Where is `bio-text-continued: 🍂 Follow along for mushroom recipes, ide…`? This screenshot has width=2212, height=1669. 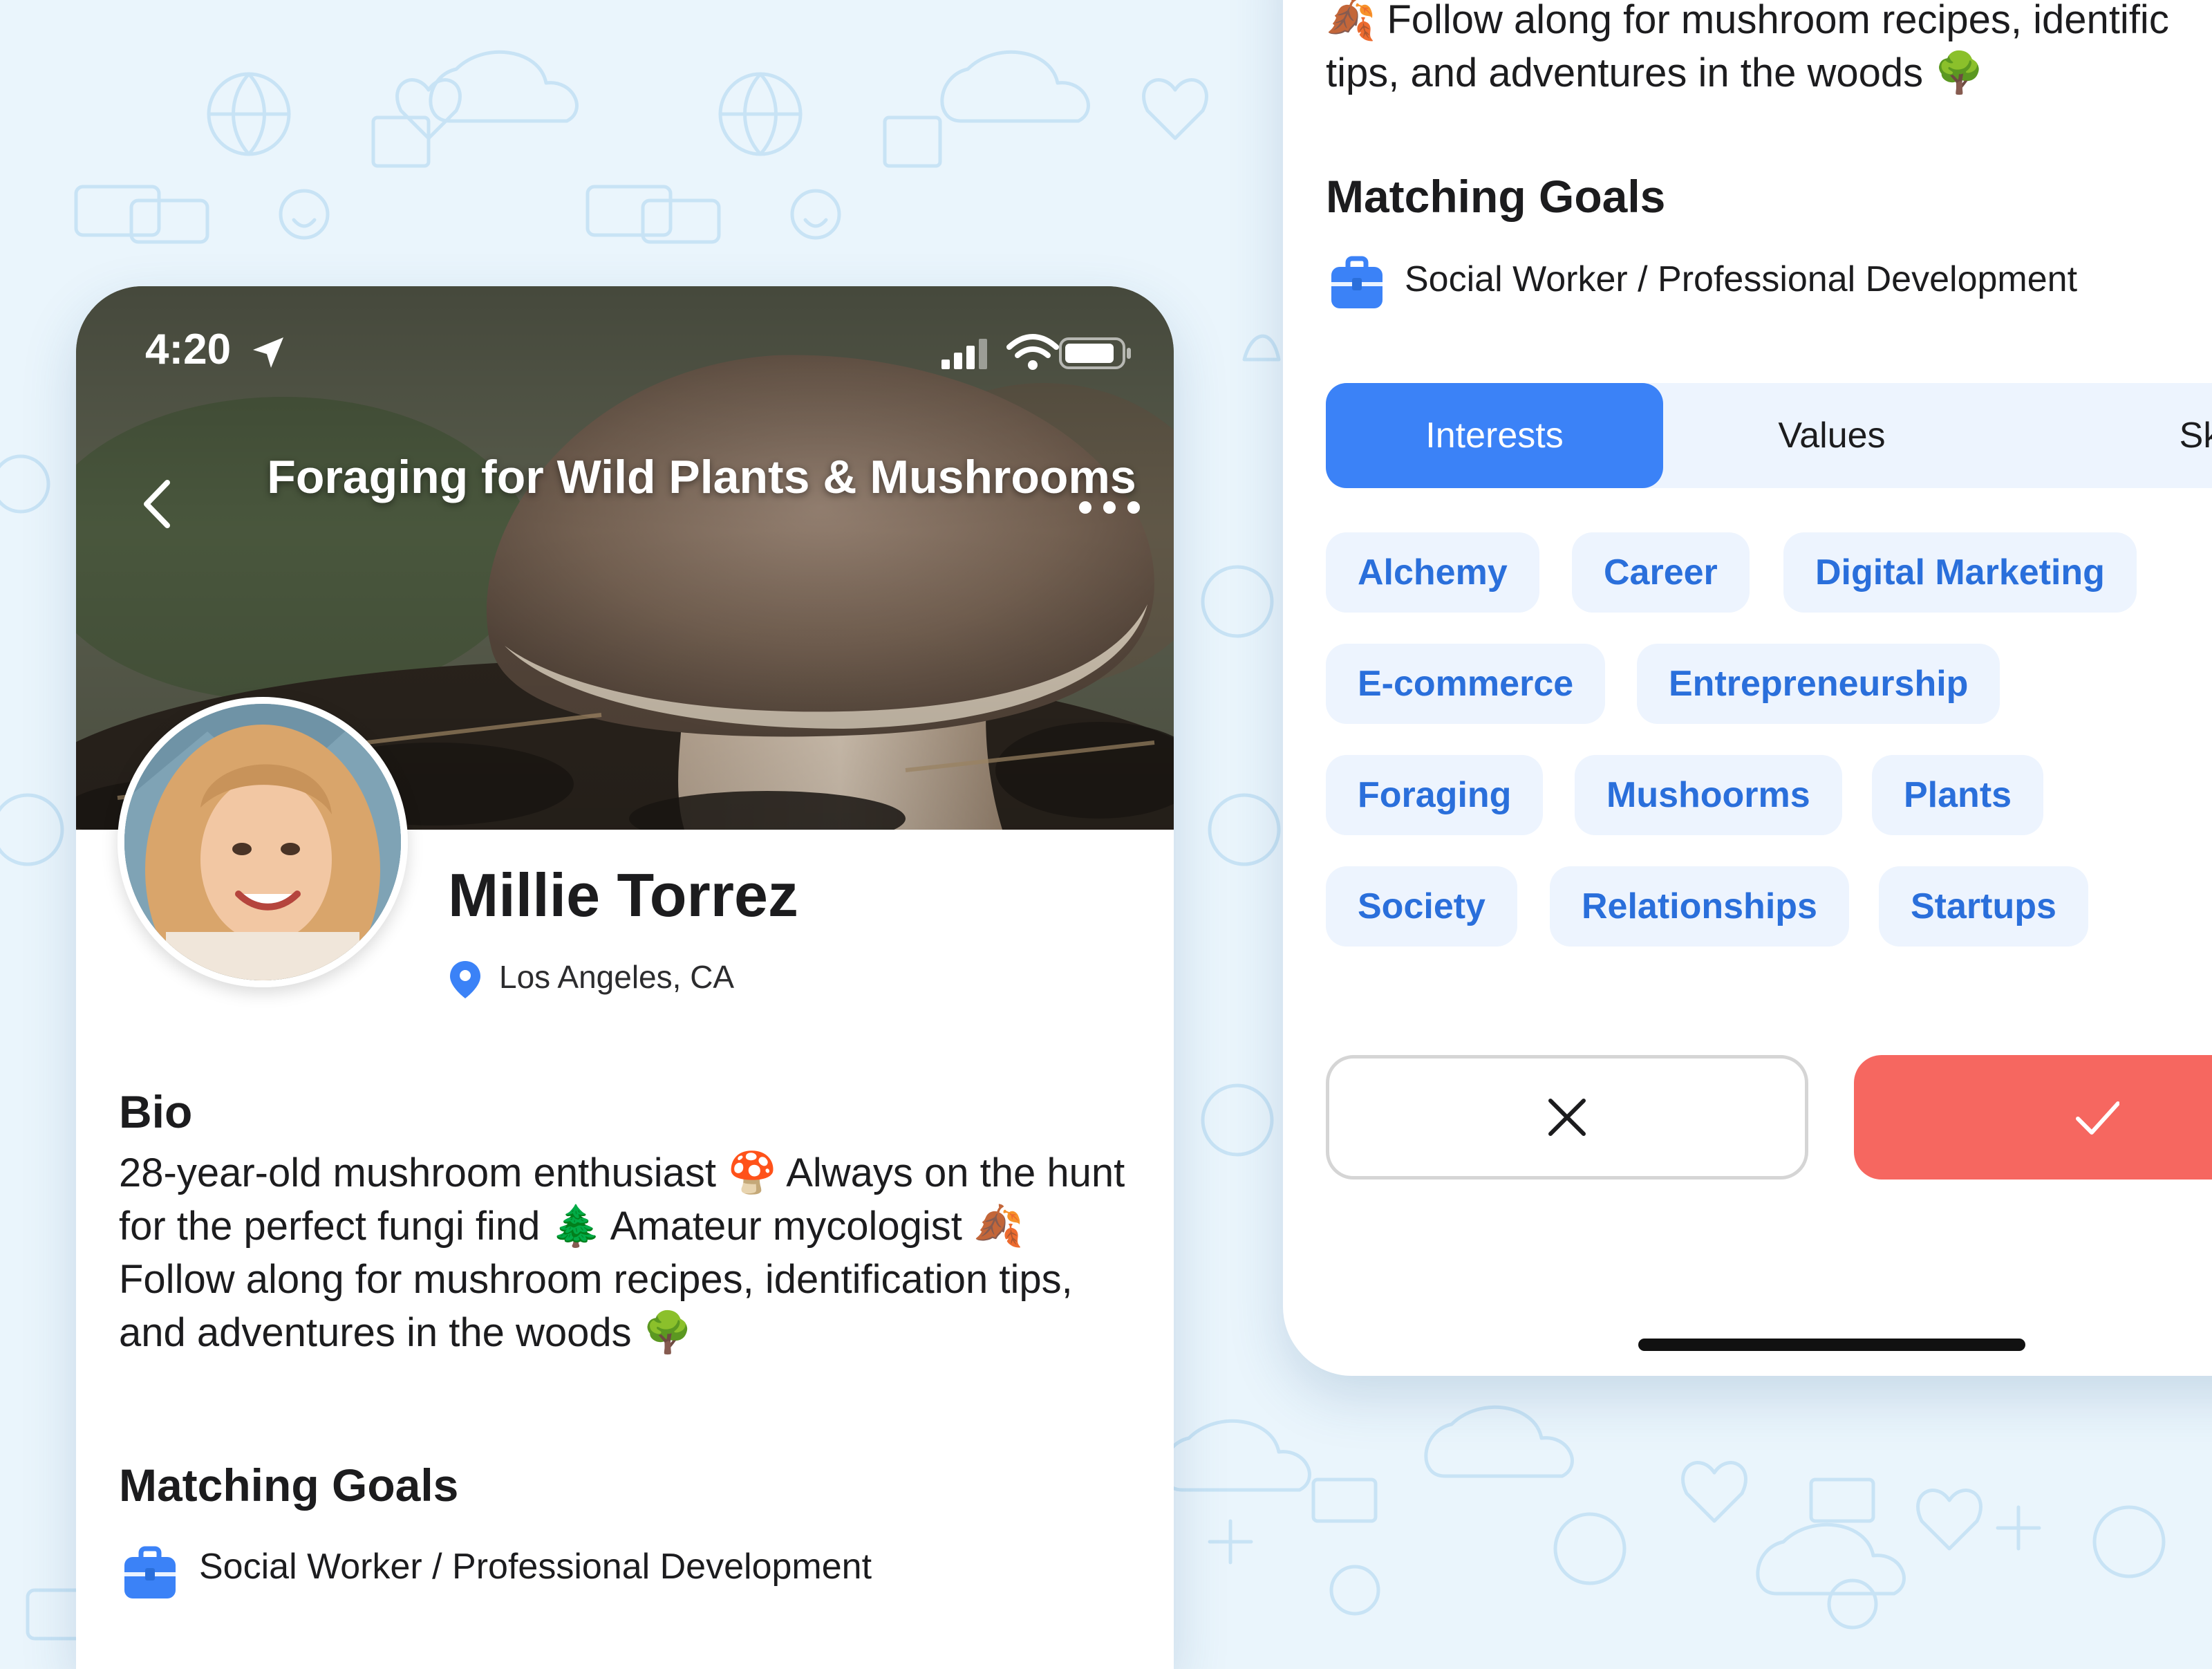
bio-text-continued: 🍂 Follow along for mushroom recipes, ide… is located at coordinates (1769, 50).